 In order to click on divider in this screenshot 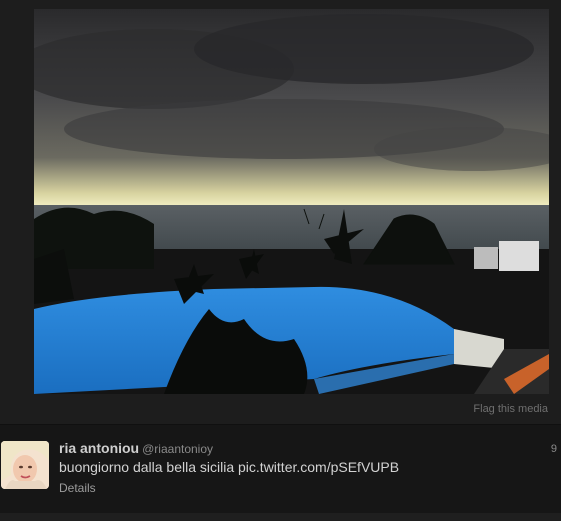, I will do `click(280, 424)`.